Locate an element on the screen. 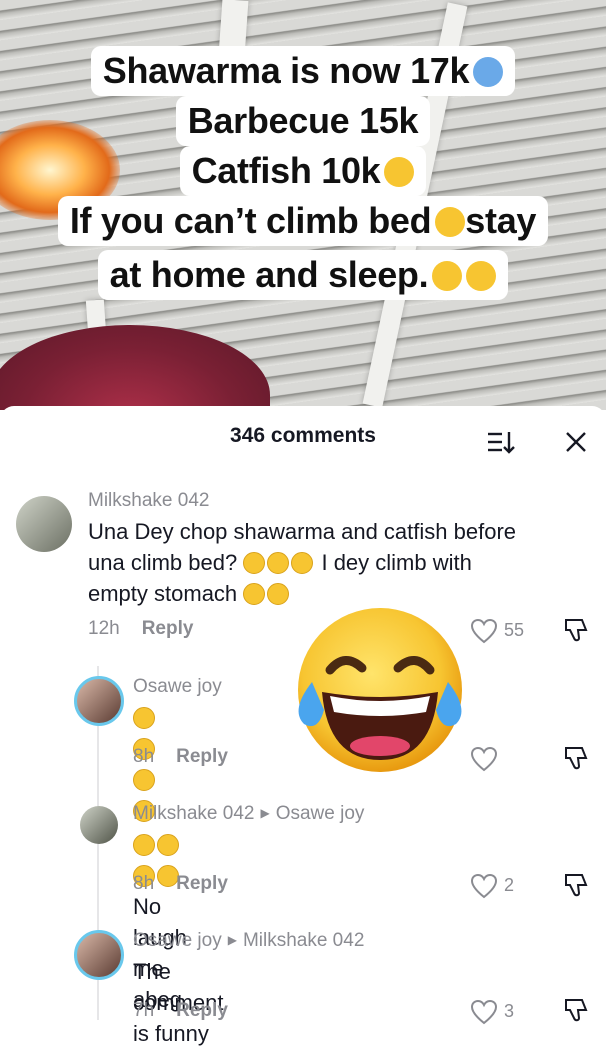 The height and width of the screenshot is (1049, 606). like-count: 3 is located at coordinates (509, 1011).